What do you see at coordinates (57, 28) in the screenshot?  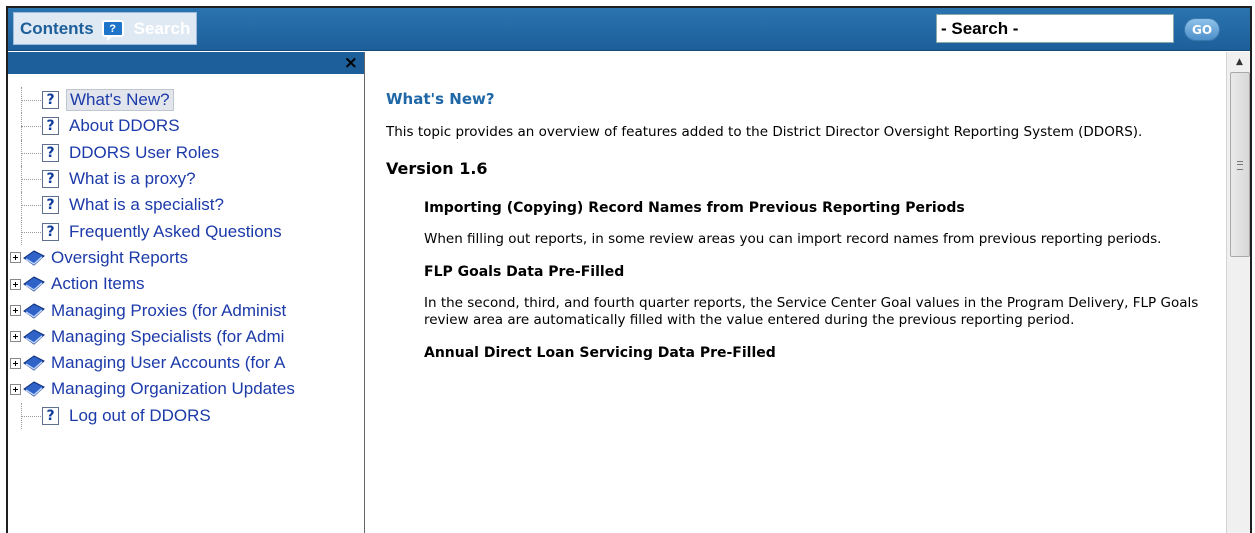 I see `contents-tab-label: Contents` at bounding box center [57, 28].